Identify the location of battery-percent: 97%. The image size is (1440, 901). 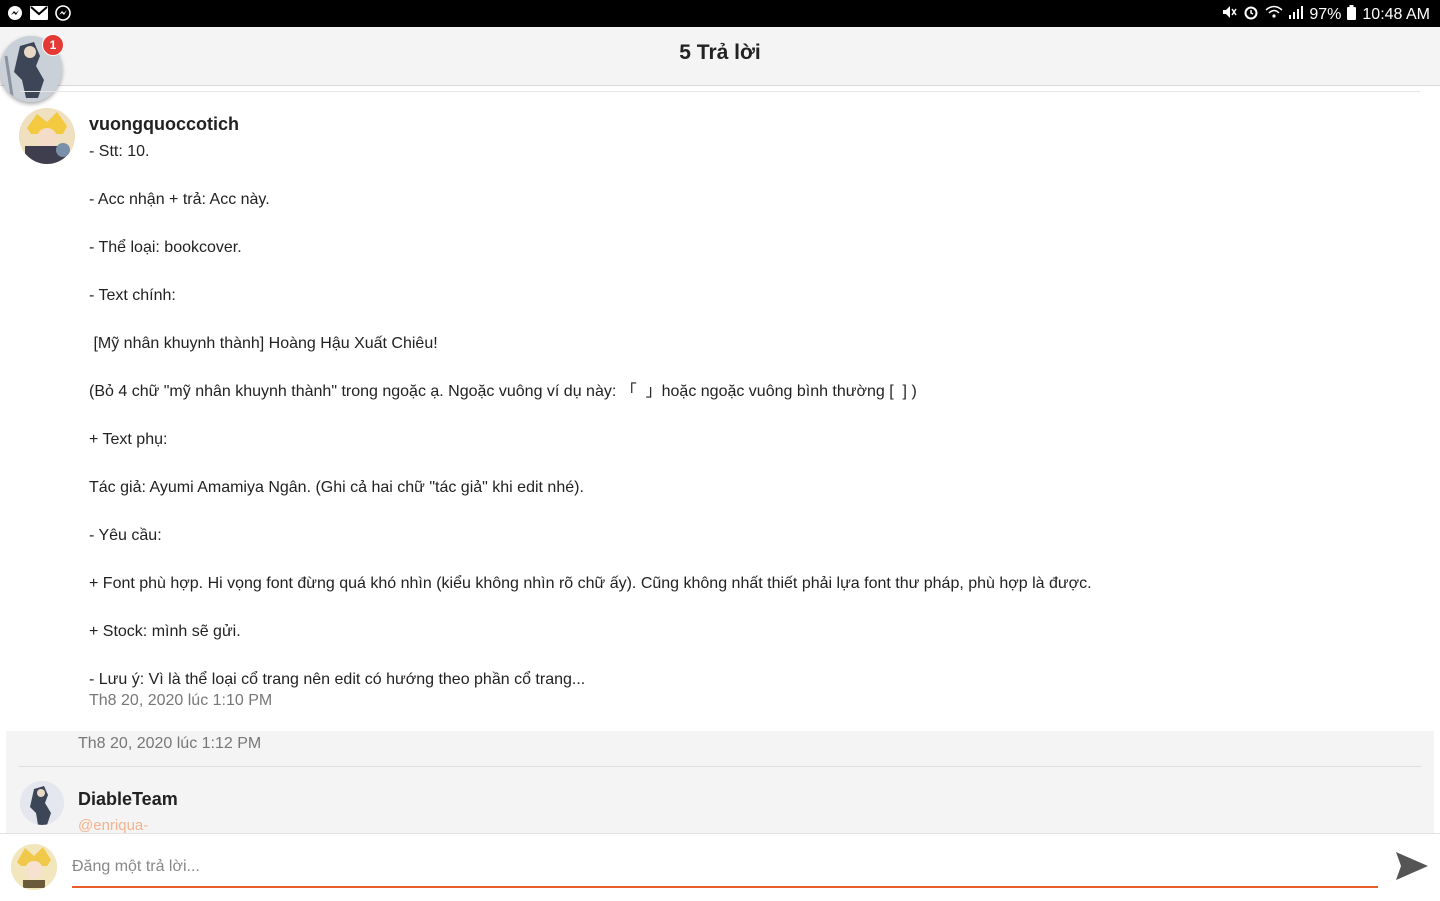
(1325, 14).